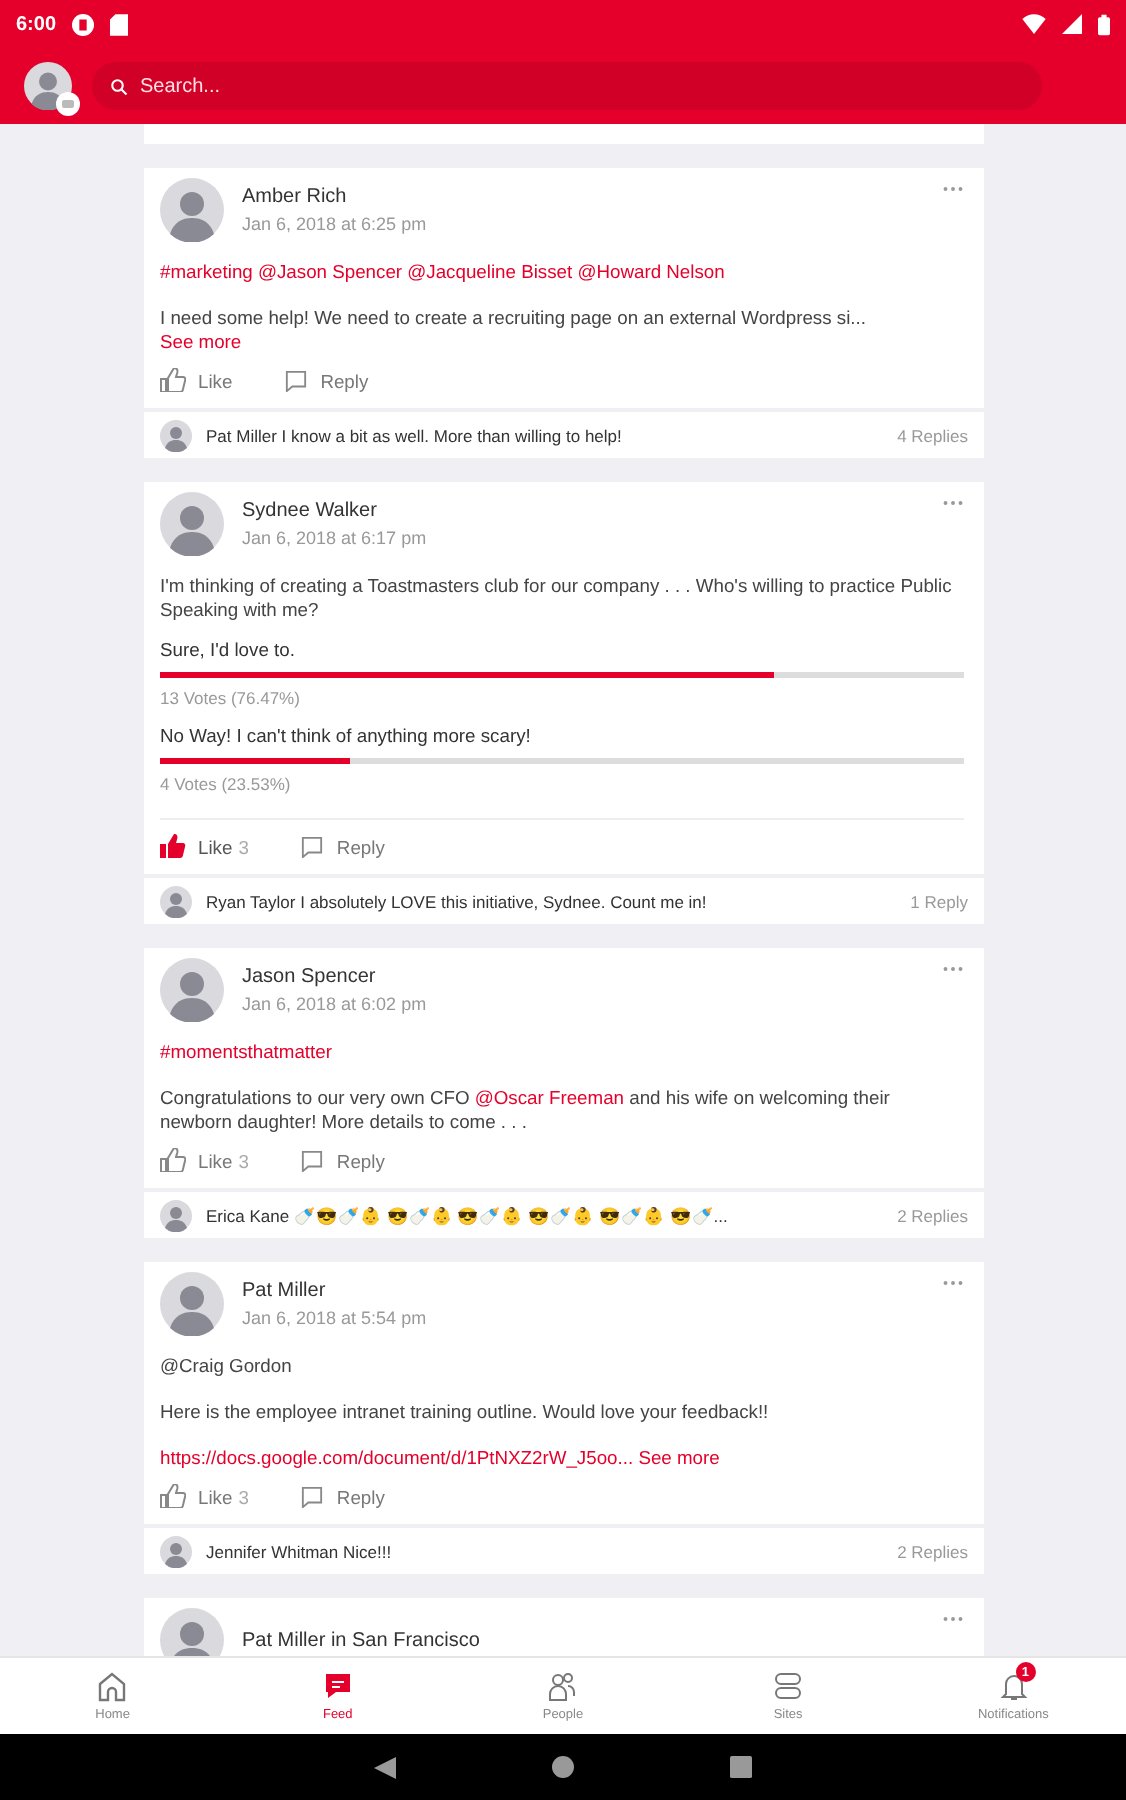 Image resolution: width=1126 pixels, height=1800 pixels. I want to click on reply-count: 1 Reply, so click(939, 901).